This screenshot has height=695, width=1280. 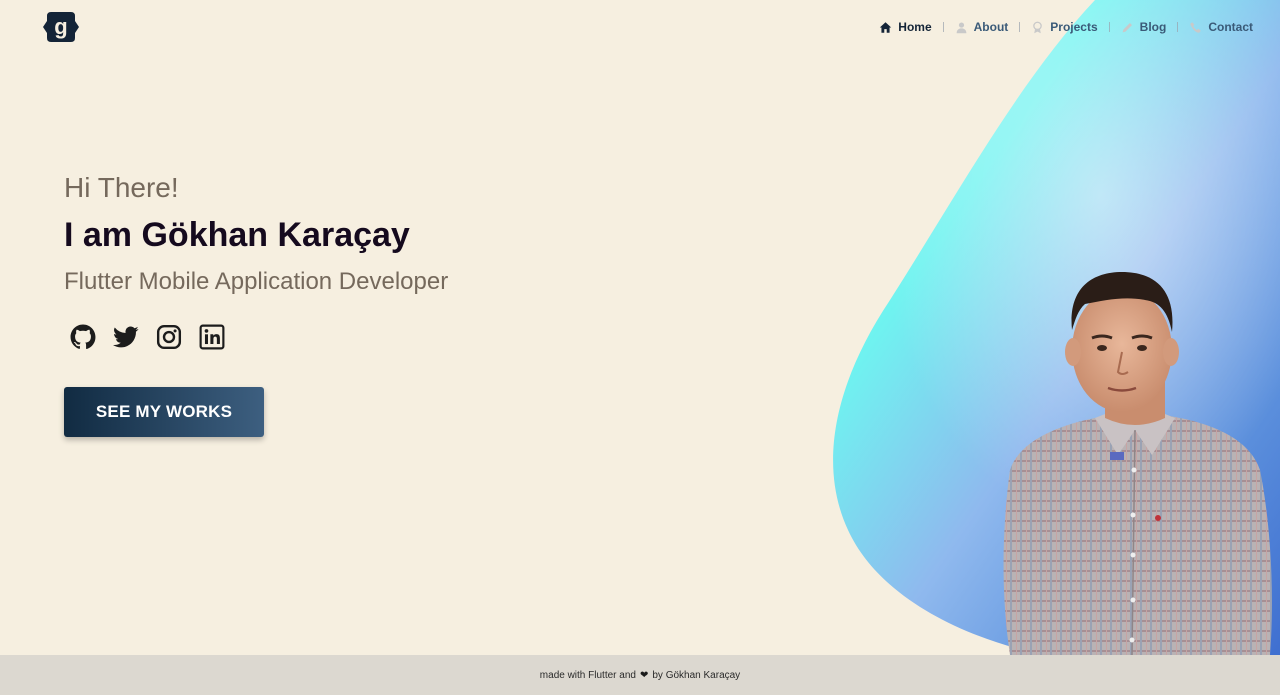 What do you see at coordinates (1074, 27) in the screenshot?
I see `nav-label-projects: Projects` at bounding box center [1074, 27].